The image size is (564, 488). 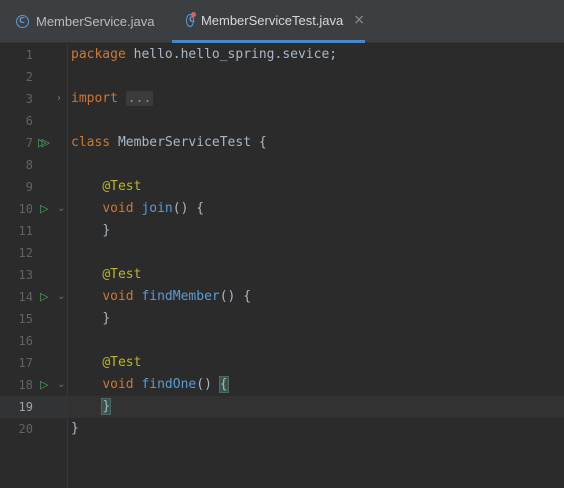 I want to click on line-number: 18, so click(x=25, y=385).